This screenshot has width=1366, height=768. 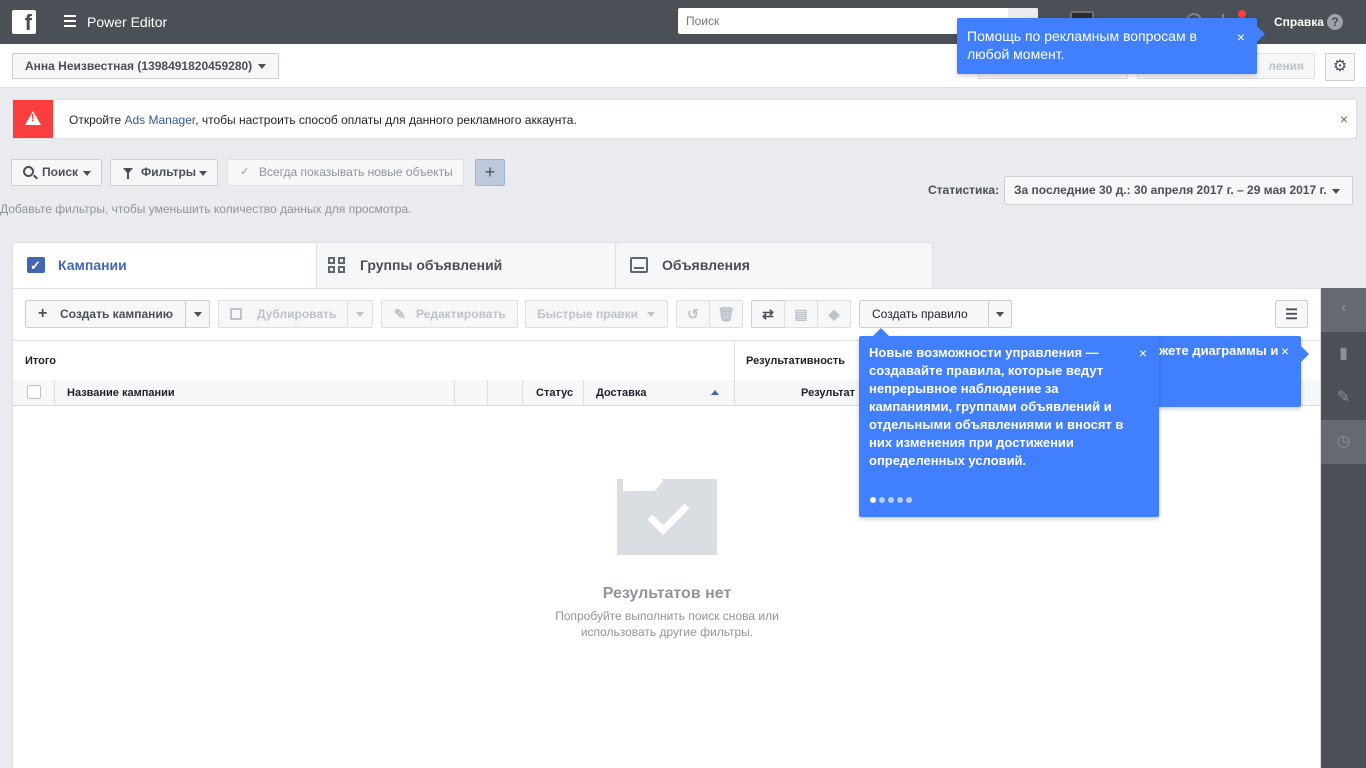 I want to click on bar-chart-icon: ▮, so click(x=1343, y=353).